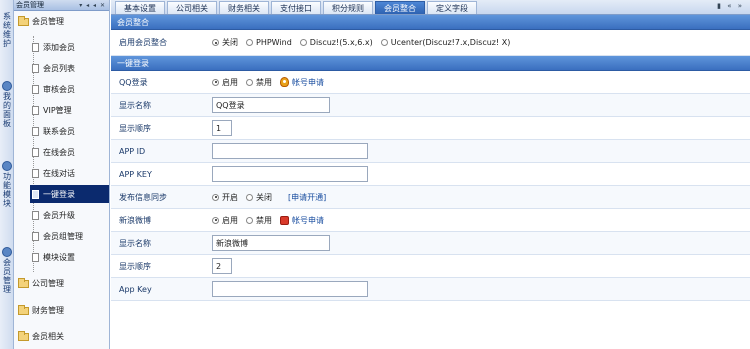  I want to click on weibo-display-name-input: 新浪微博, so click(271, 243).